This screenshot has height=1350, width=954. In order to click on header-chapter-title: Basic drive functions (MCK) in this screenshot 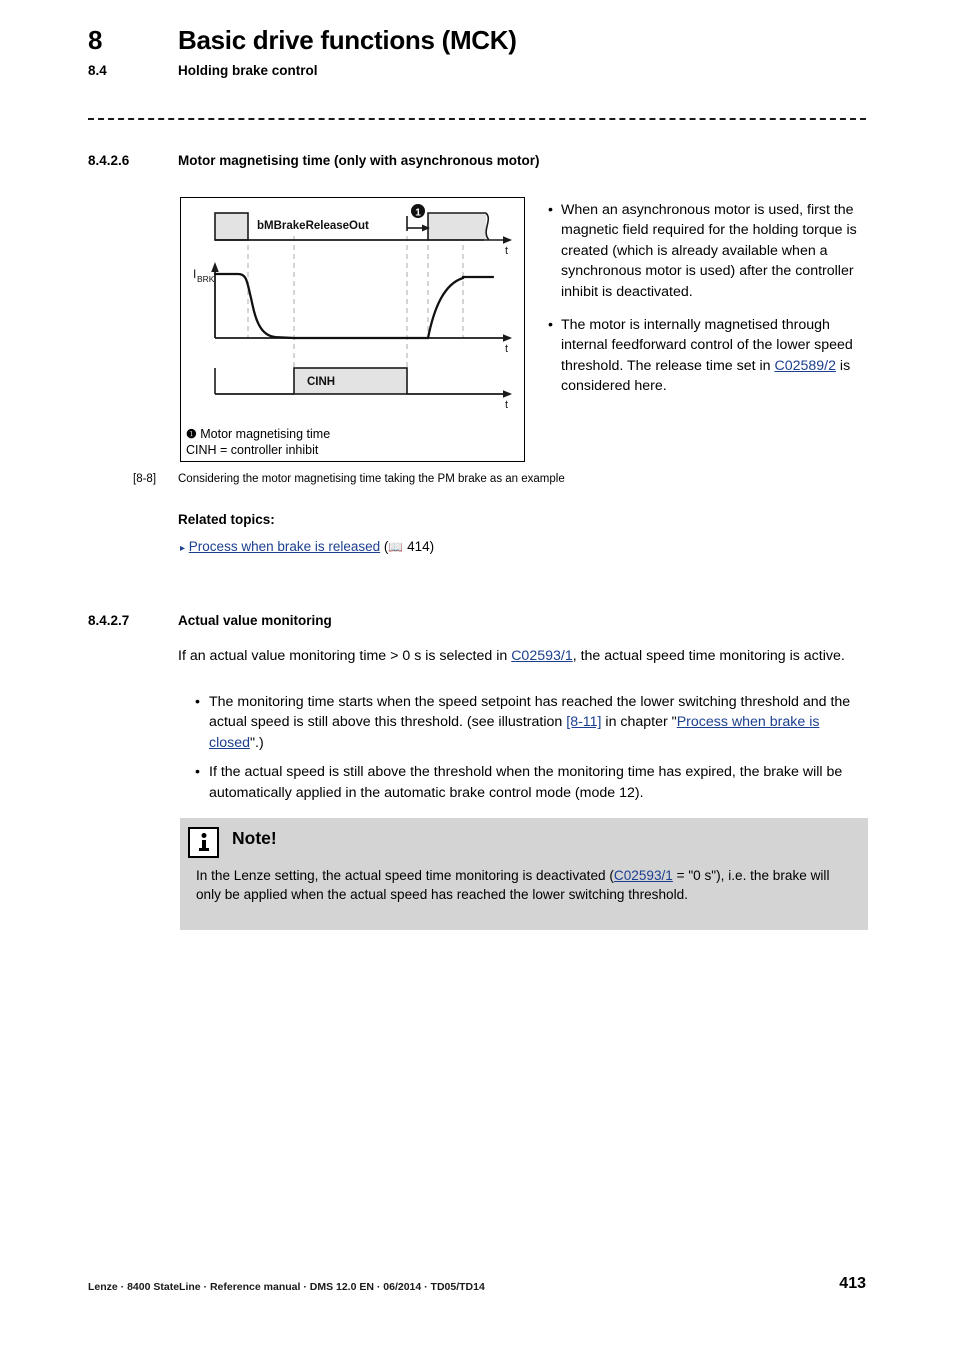, I will do `click(347, 40)`.